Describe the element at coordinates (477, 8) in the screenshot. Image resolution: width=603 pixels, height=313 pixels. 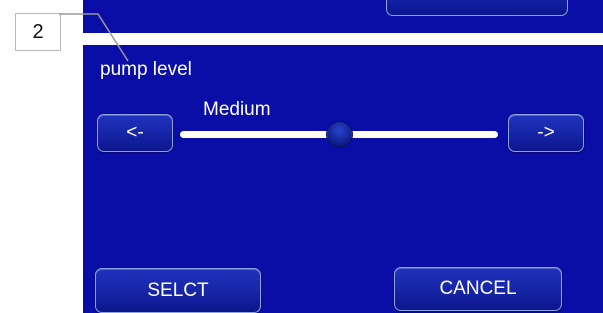
I see `top-button-partial` at that location.